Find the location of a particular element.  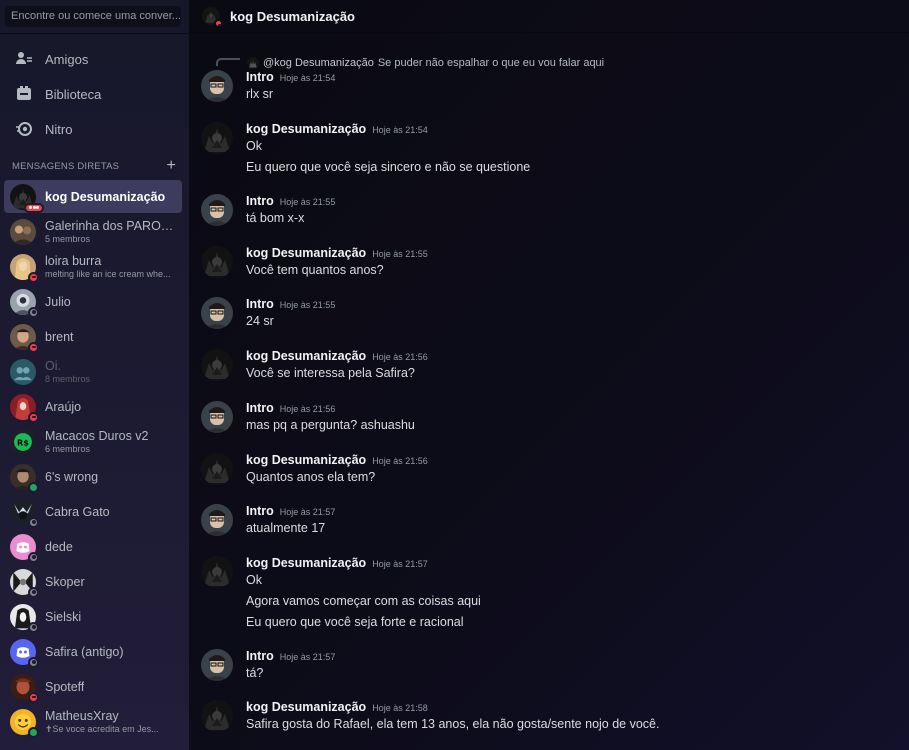

nav-friends: Amigos is located at coordinates (95, 59).